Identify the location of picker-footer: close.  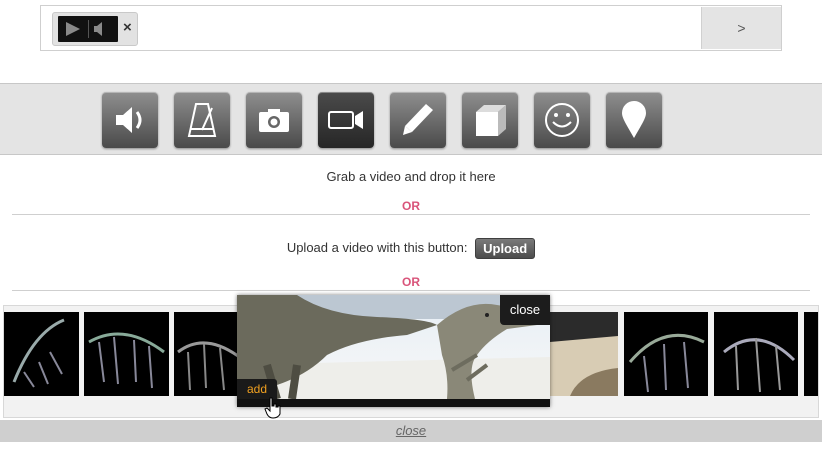
(411, 431).